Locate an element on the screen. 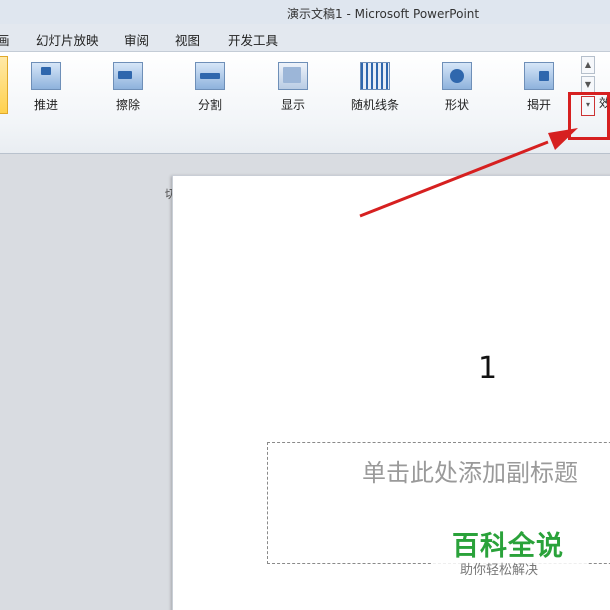 The image size is (610, 610). split-transition-icon is located at coordinates (210, 76).